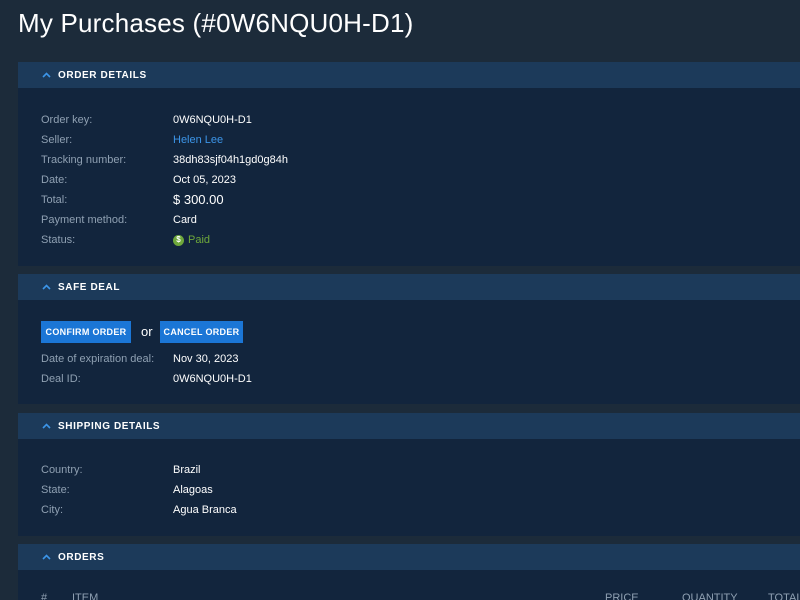 The height and width of the screenshot is (600, 800). What do you see at coordinates (420, 220) in the screenshot?
I see `payment-method-row: Payment method: Card` at bounding box center [420, 220].